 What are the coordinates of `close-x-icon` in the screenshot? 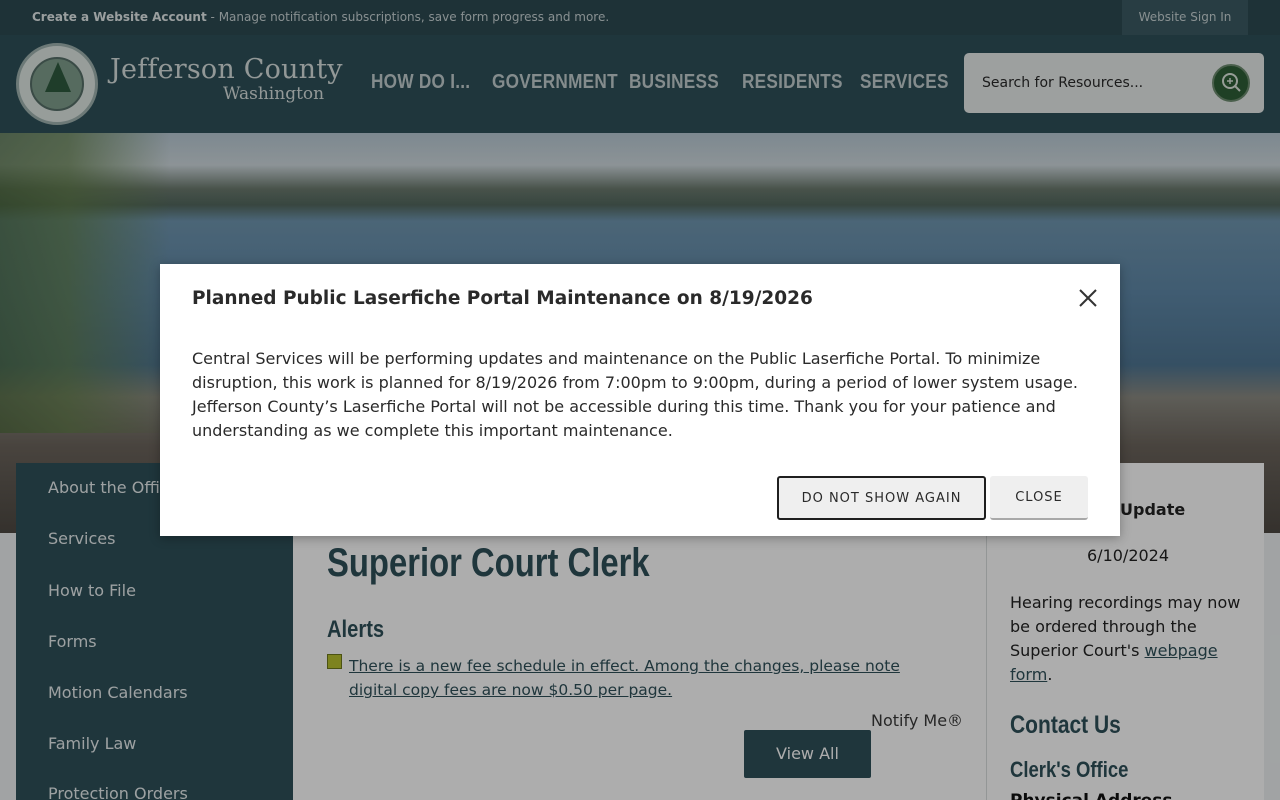 It's located at (1088, 298).